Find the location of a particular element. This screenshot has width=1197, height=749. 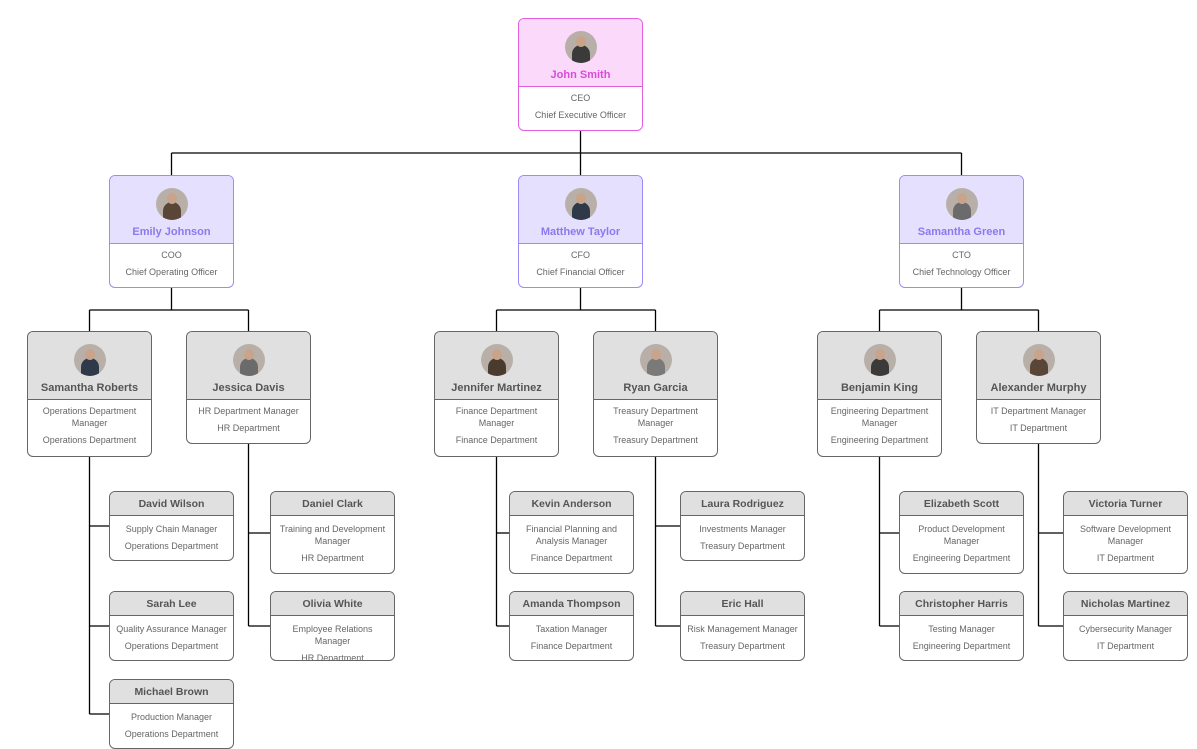

job-title: Investments Manager is located at coordinates (742, 529).